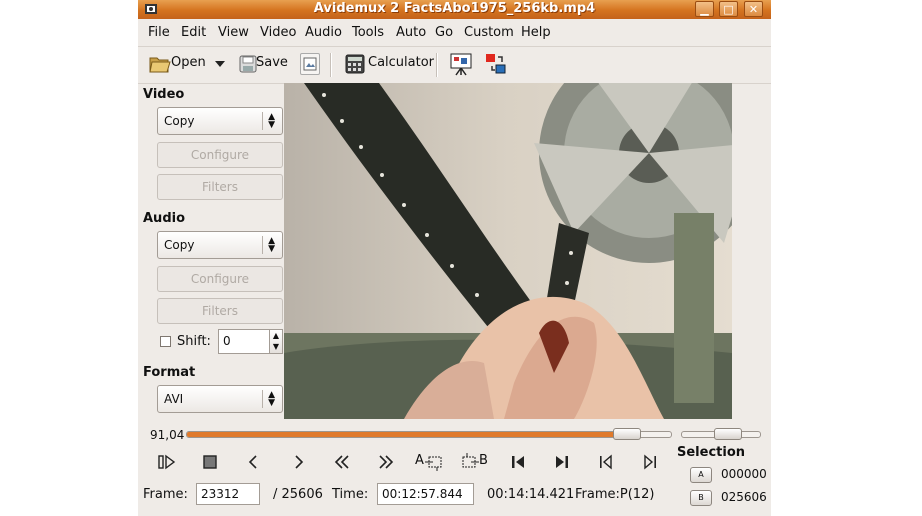  I want to click on selection-a-button-label: A, so click(701, 474).